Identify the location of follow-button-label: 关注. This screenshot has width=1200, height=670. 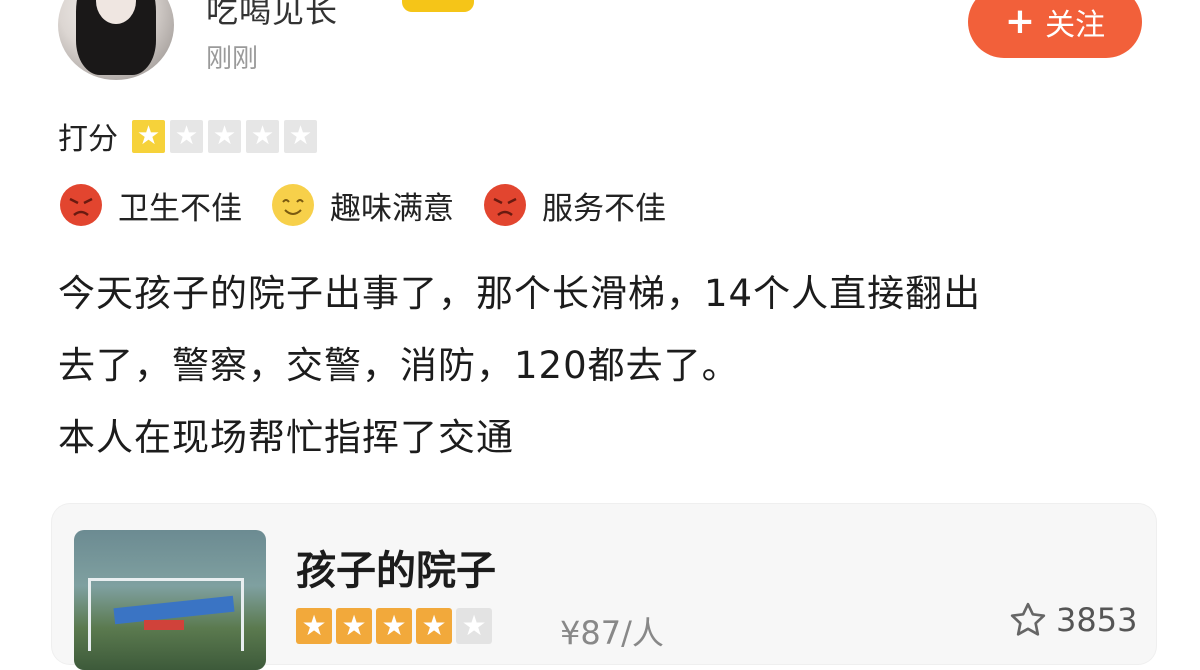
(1075, 25).